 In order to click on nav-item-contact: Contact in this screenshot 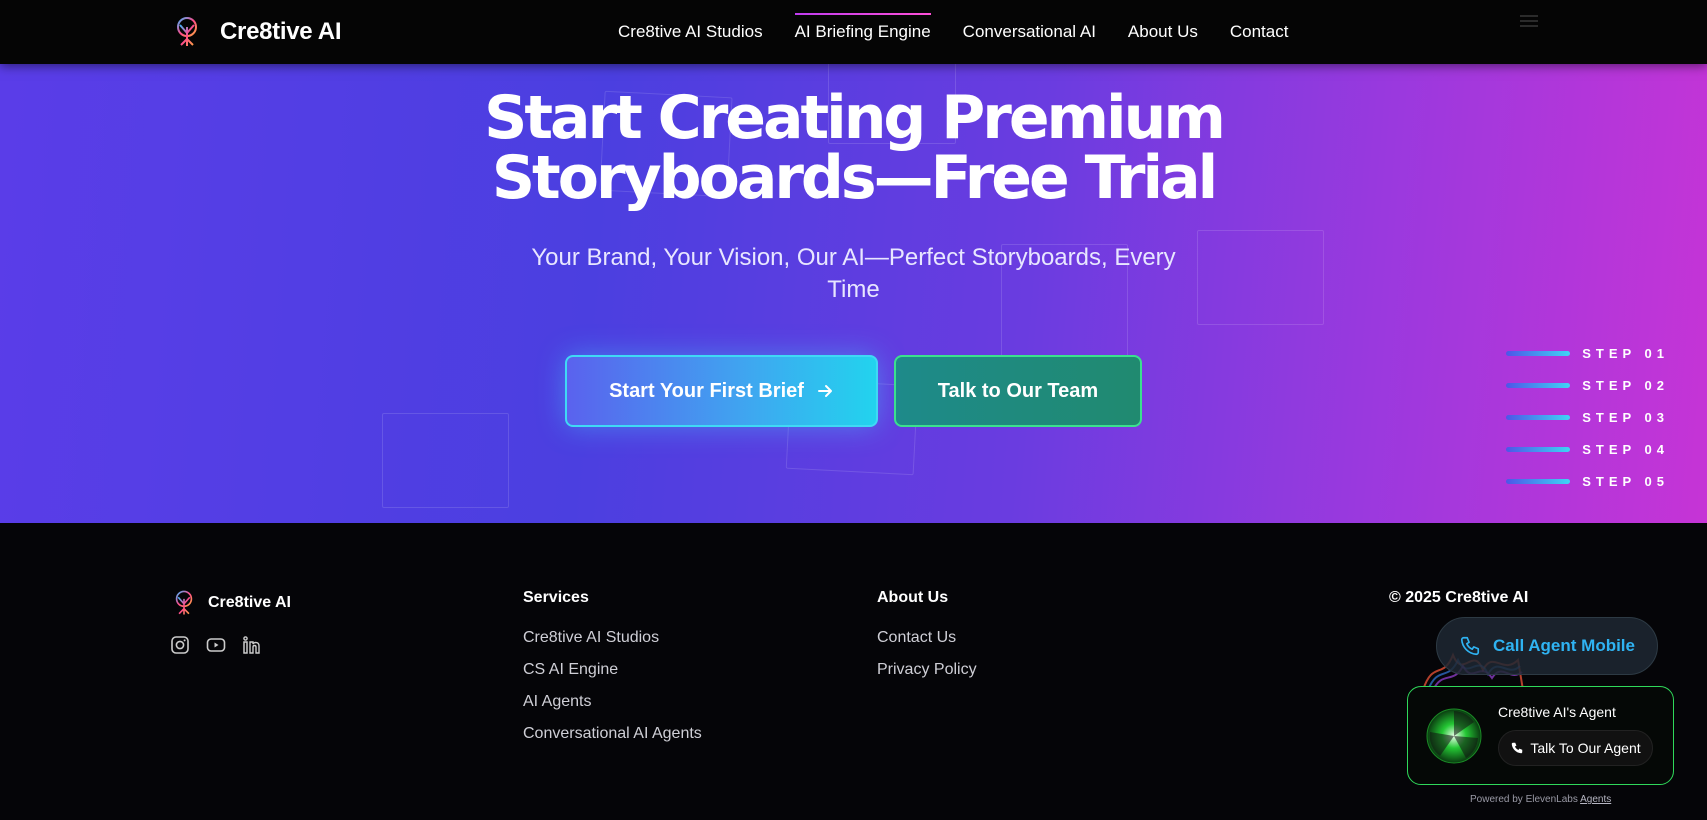, I will do `click(1259, 32)`.